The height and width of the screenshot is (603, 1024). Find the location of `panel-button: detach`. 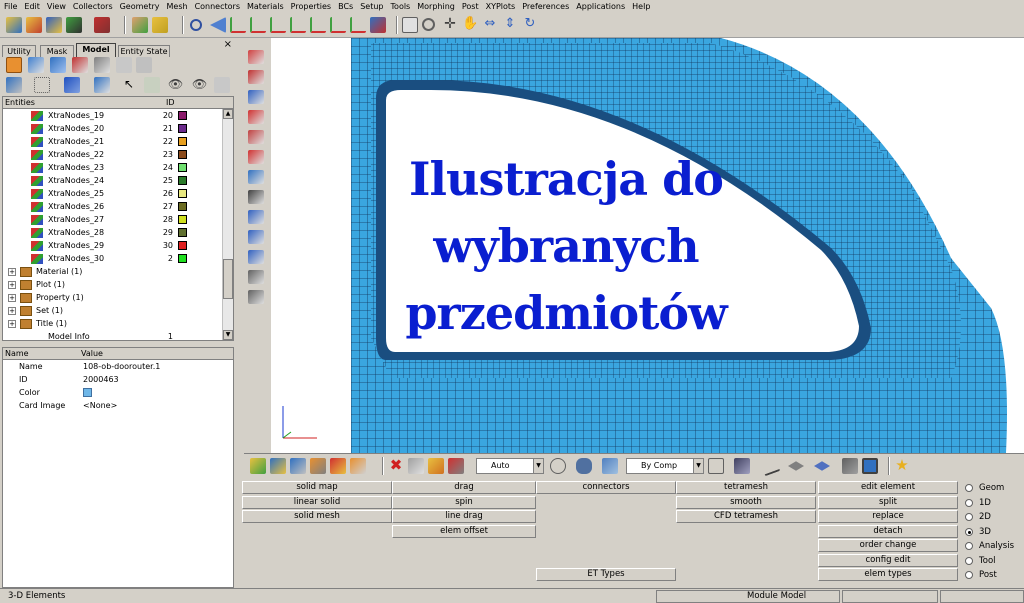

panel-button: detach is located at coordinates (888, 531).